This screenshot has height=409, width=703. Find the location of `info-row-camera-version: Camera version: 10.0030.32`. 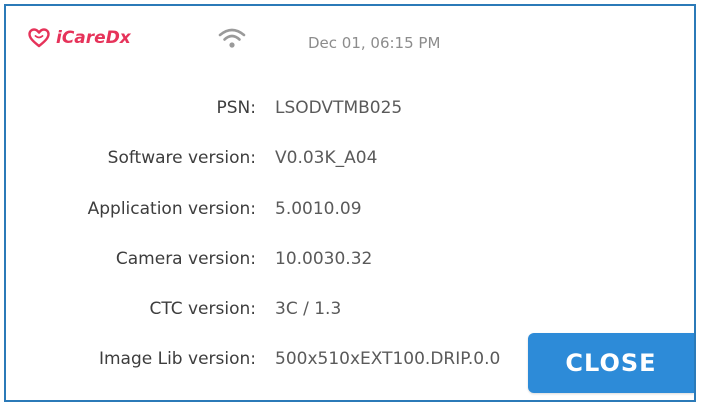

info-row-camera-version: Camera version: 10.0030.32 is located at coordinates (350, 261).